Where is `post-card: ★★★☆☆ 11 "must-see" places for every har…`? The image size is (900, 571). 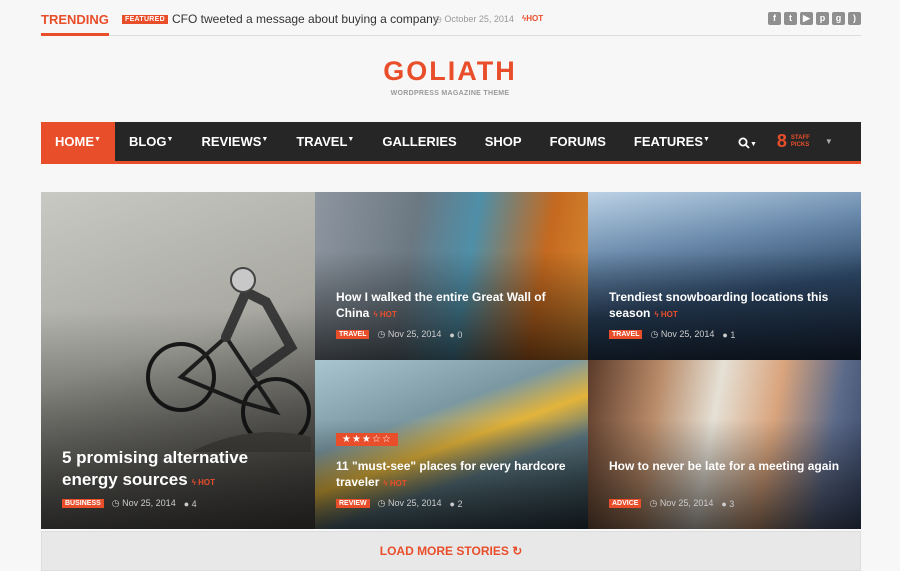 post-card: ★★★☆☆ 11 "must-see" places for every har… is located at coordinates (451, 444).